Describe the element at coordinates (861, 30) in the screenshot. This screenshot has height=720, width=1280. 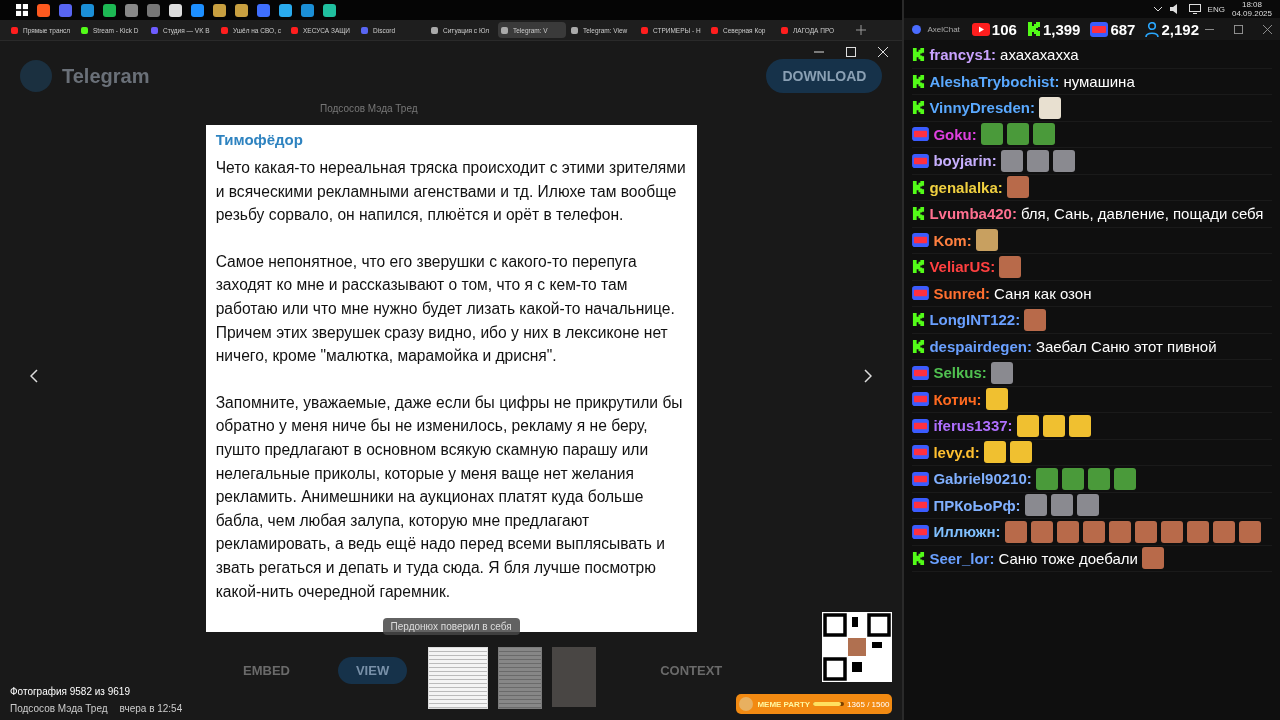
I see `new-tab-icon` at that location.